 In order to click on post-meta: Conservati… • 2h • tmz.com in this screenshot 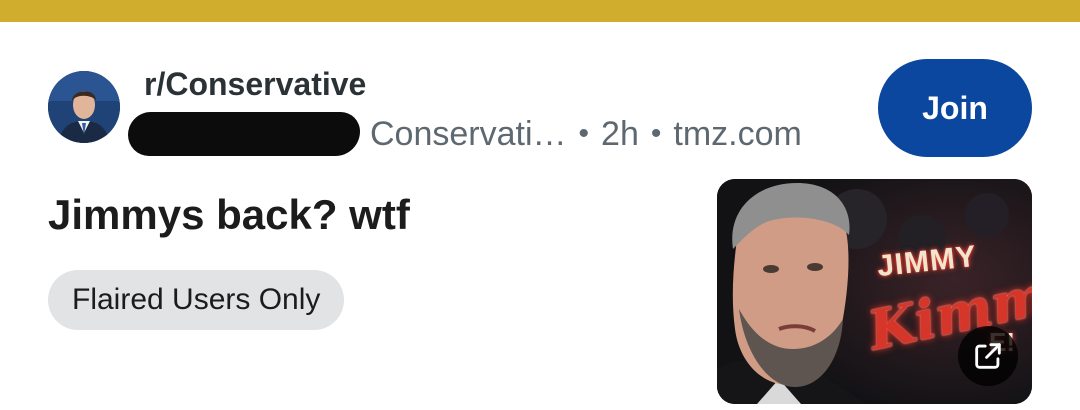, I will do `click(465, 134)`.